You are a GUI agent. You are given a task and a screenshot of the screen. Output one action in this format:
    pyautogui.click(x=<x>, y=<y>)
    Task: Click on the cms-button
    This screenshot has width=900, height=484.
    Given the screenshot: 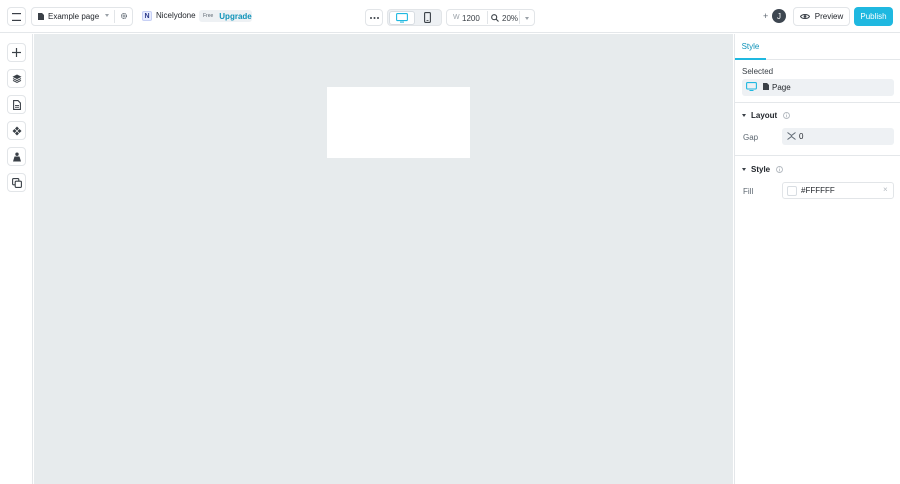 What is the action you would take?
    pyautogui.click(x=16, y=182)
    